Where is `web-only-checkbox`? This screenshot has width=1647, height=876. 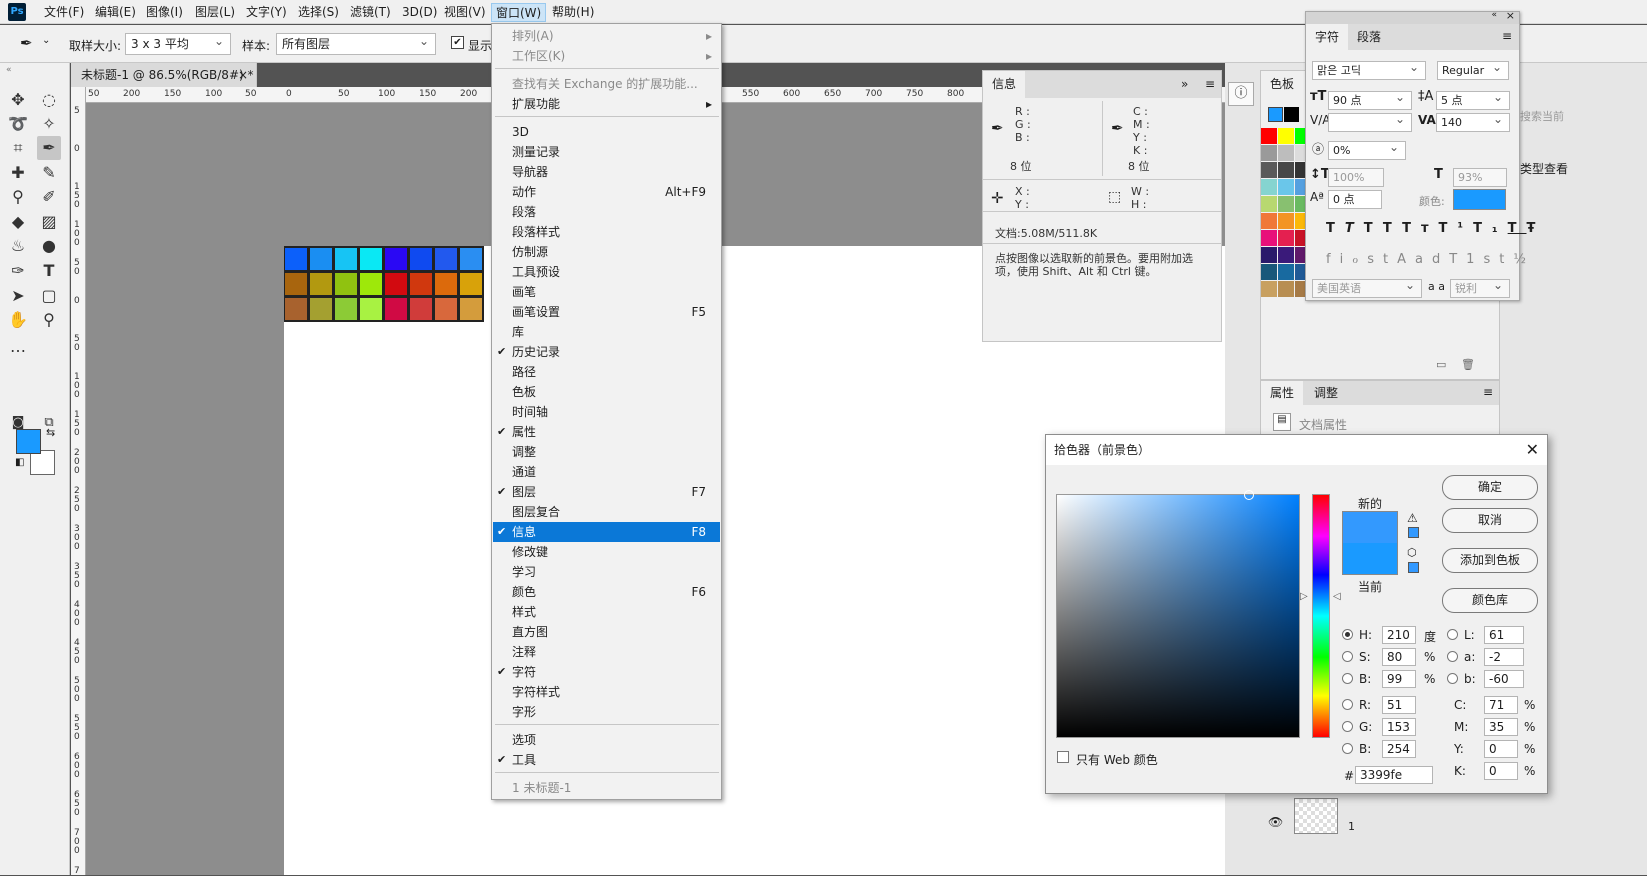
web-only-checkbox is located at coordinates (1063, 757).